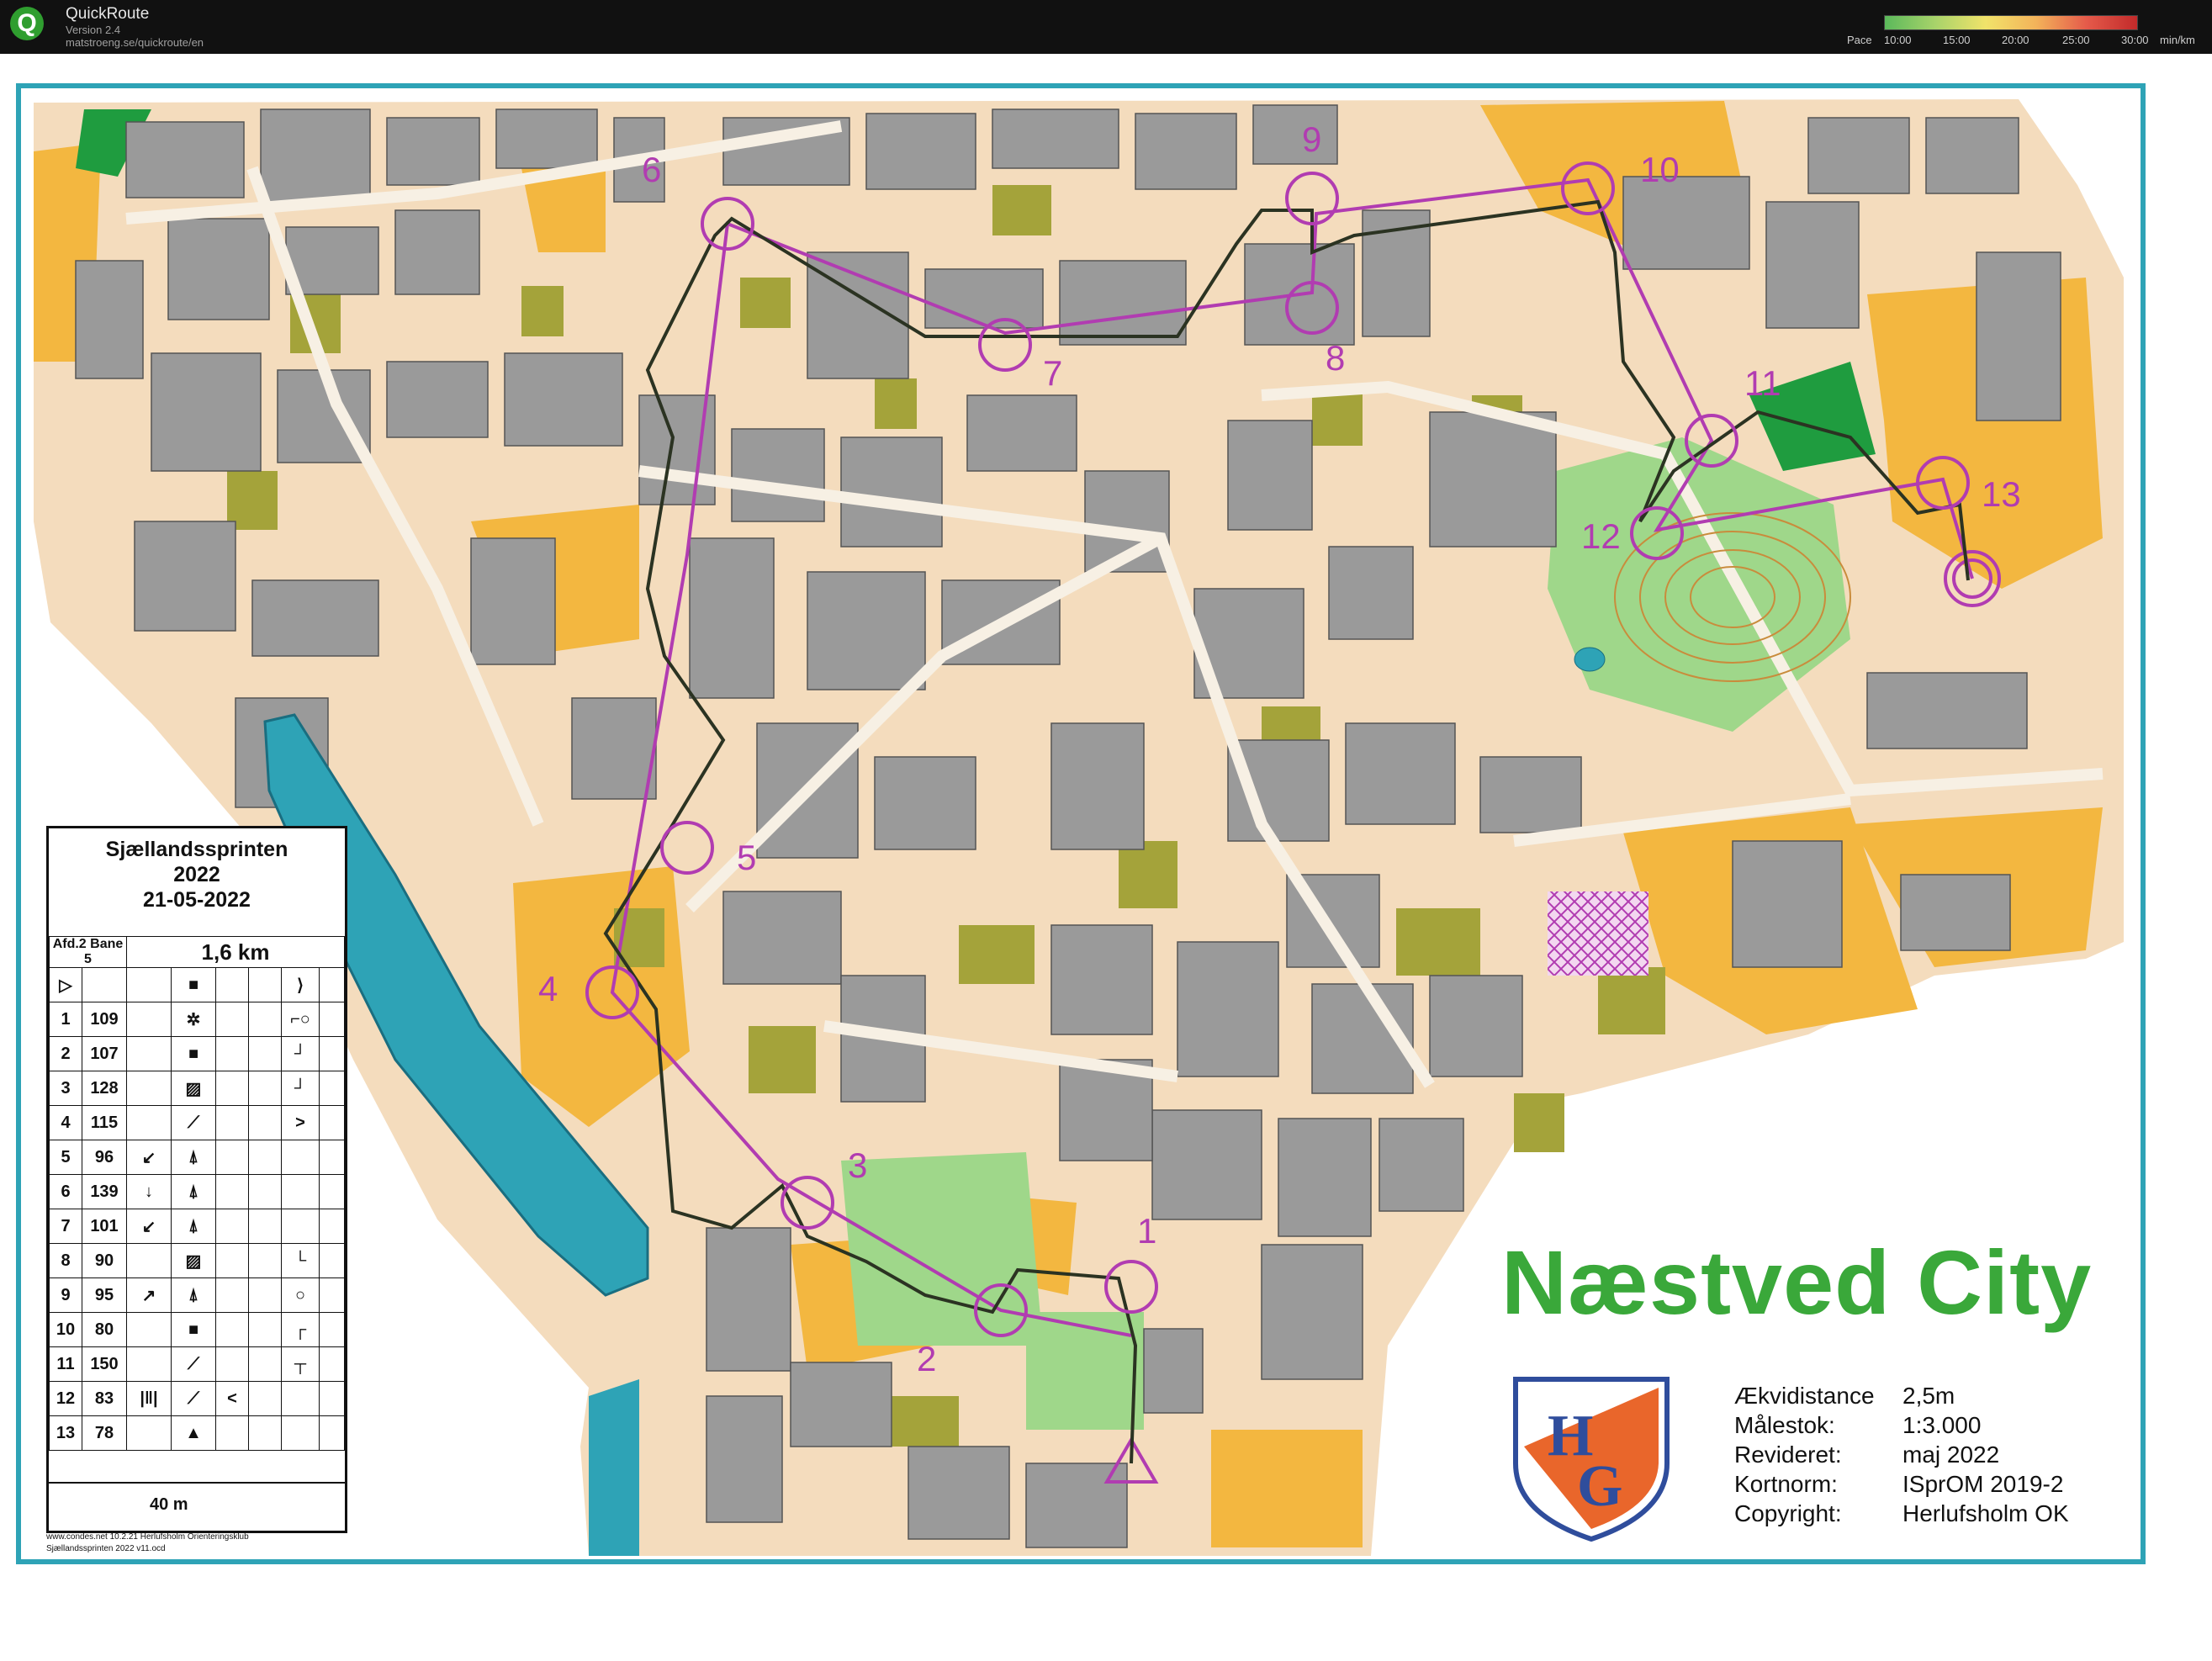 The image size is (2212, 1661). What do you see at coordinates (300, 1295) in the screenshot?
I see `legend-cell: ○` at bounding box center [300, 1295].